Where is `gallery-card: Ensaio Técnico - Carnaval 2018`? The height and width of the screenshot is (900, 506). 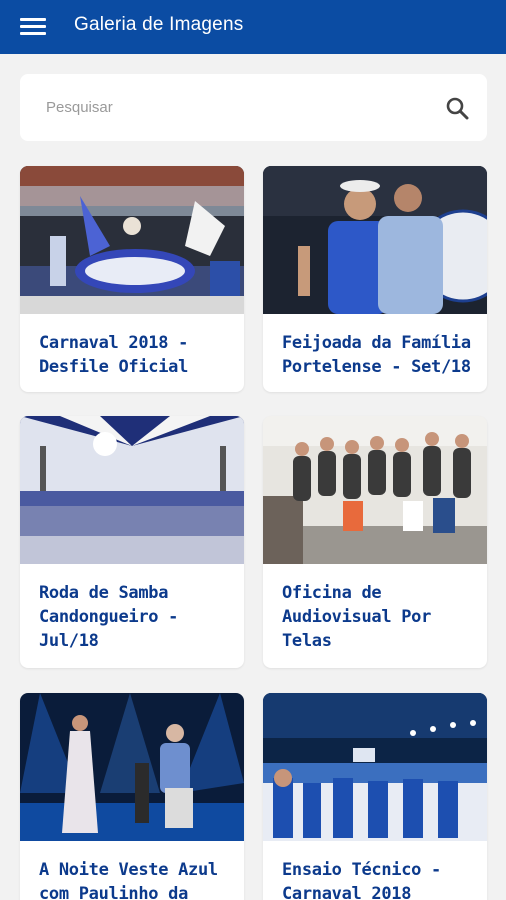
gallery-card: Ensaio Técnico - Carnaval 2018 is located at coordinates (375, 796).